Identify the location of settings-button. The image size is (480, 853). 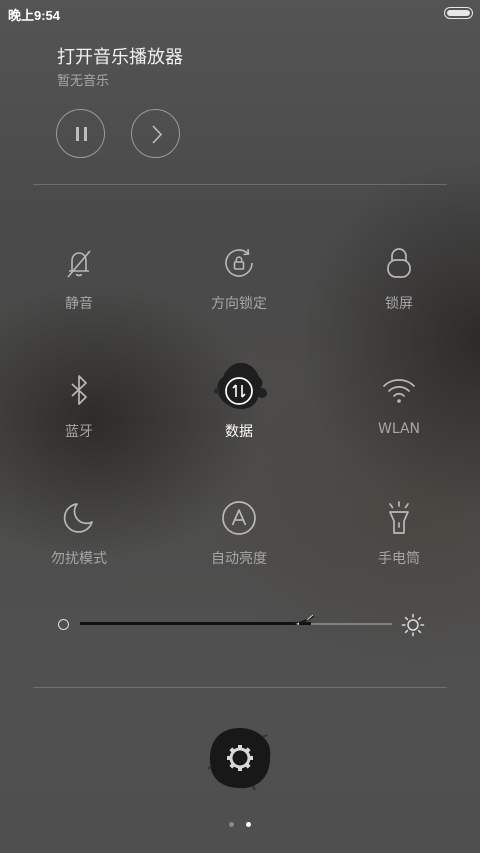
(239, 758).